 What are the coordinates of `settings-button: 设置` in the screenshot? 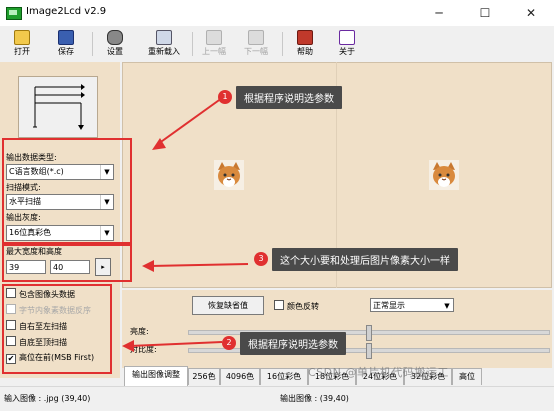 It's located at (115, 44).